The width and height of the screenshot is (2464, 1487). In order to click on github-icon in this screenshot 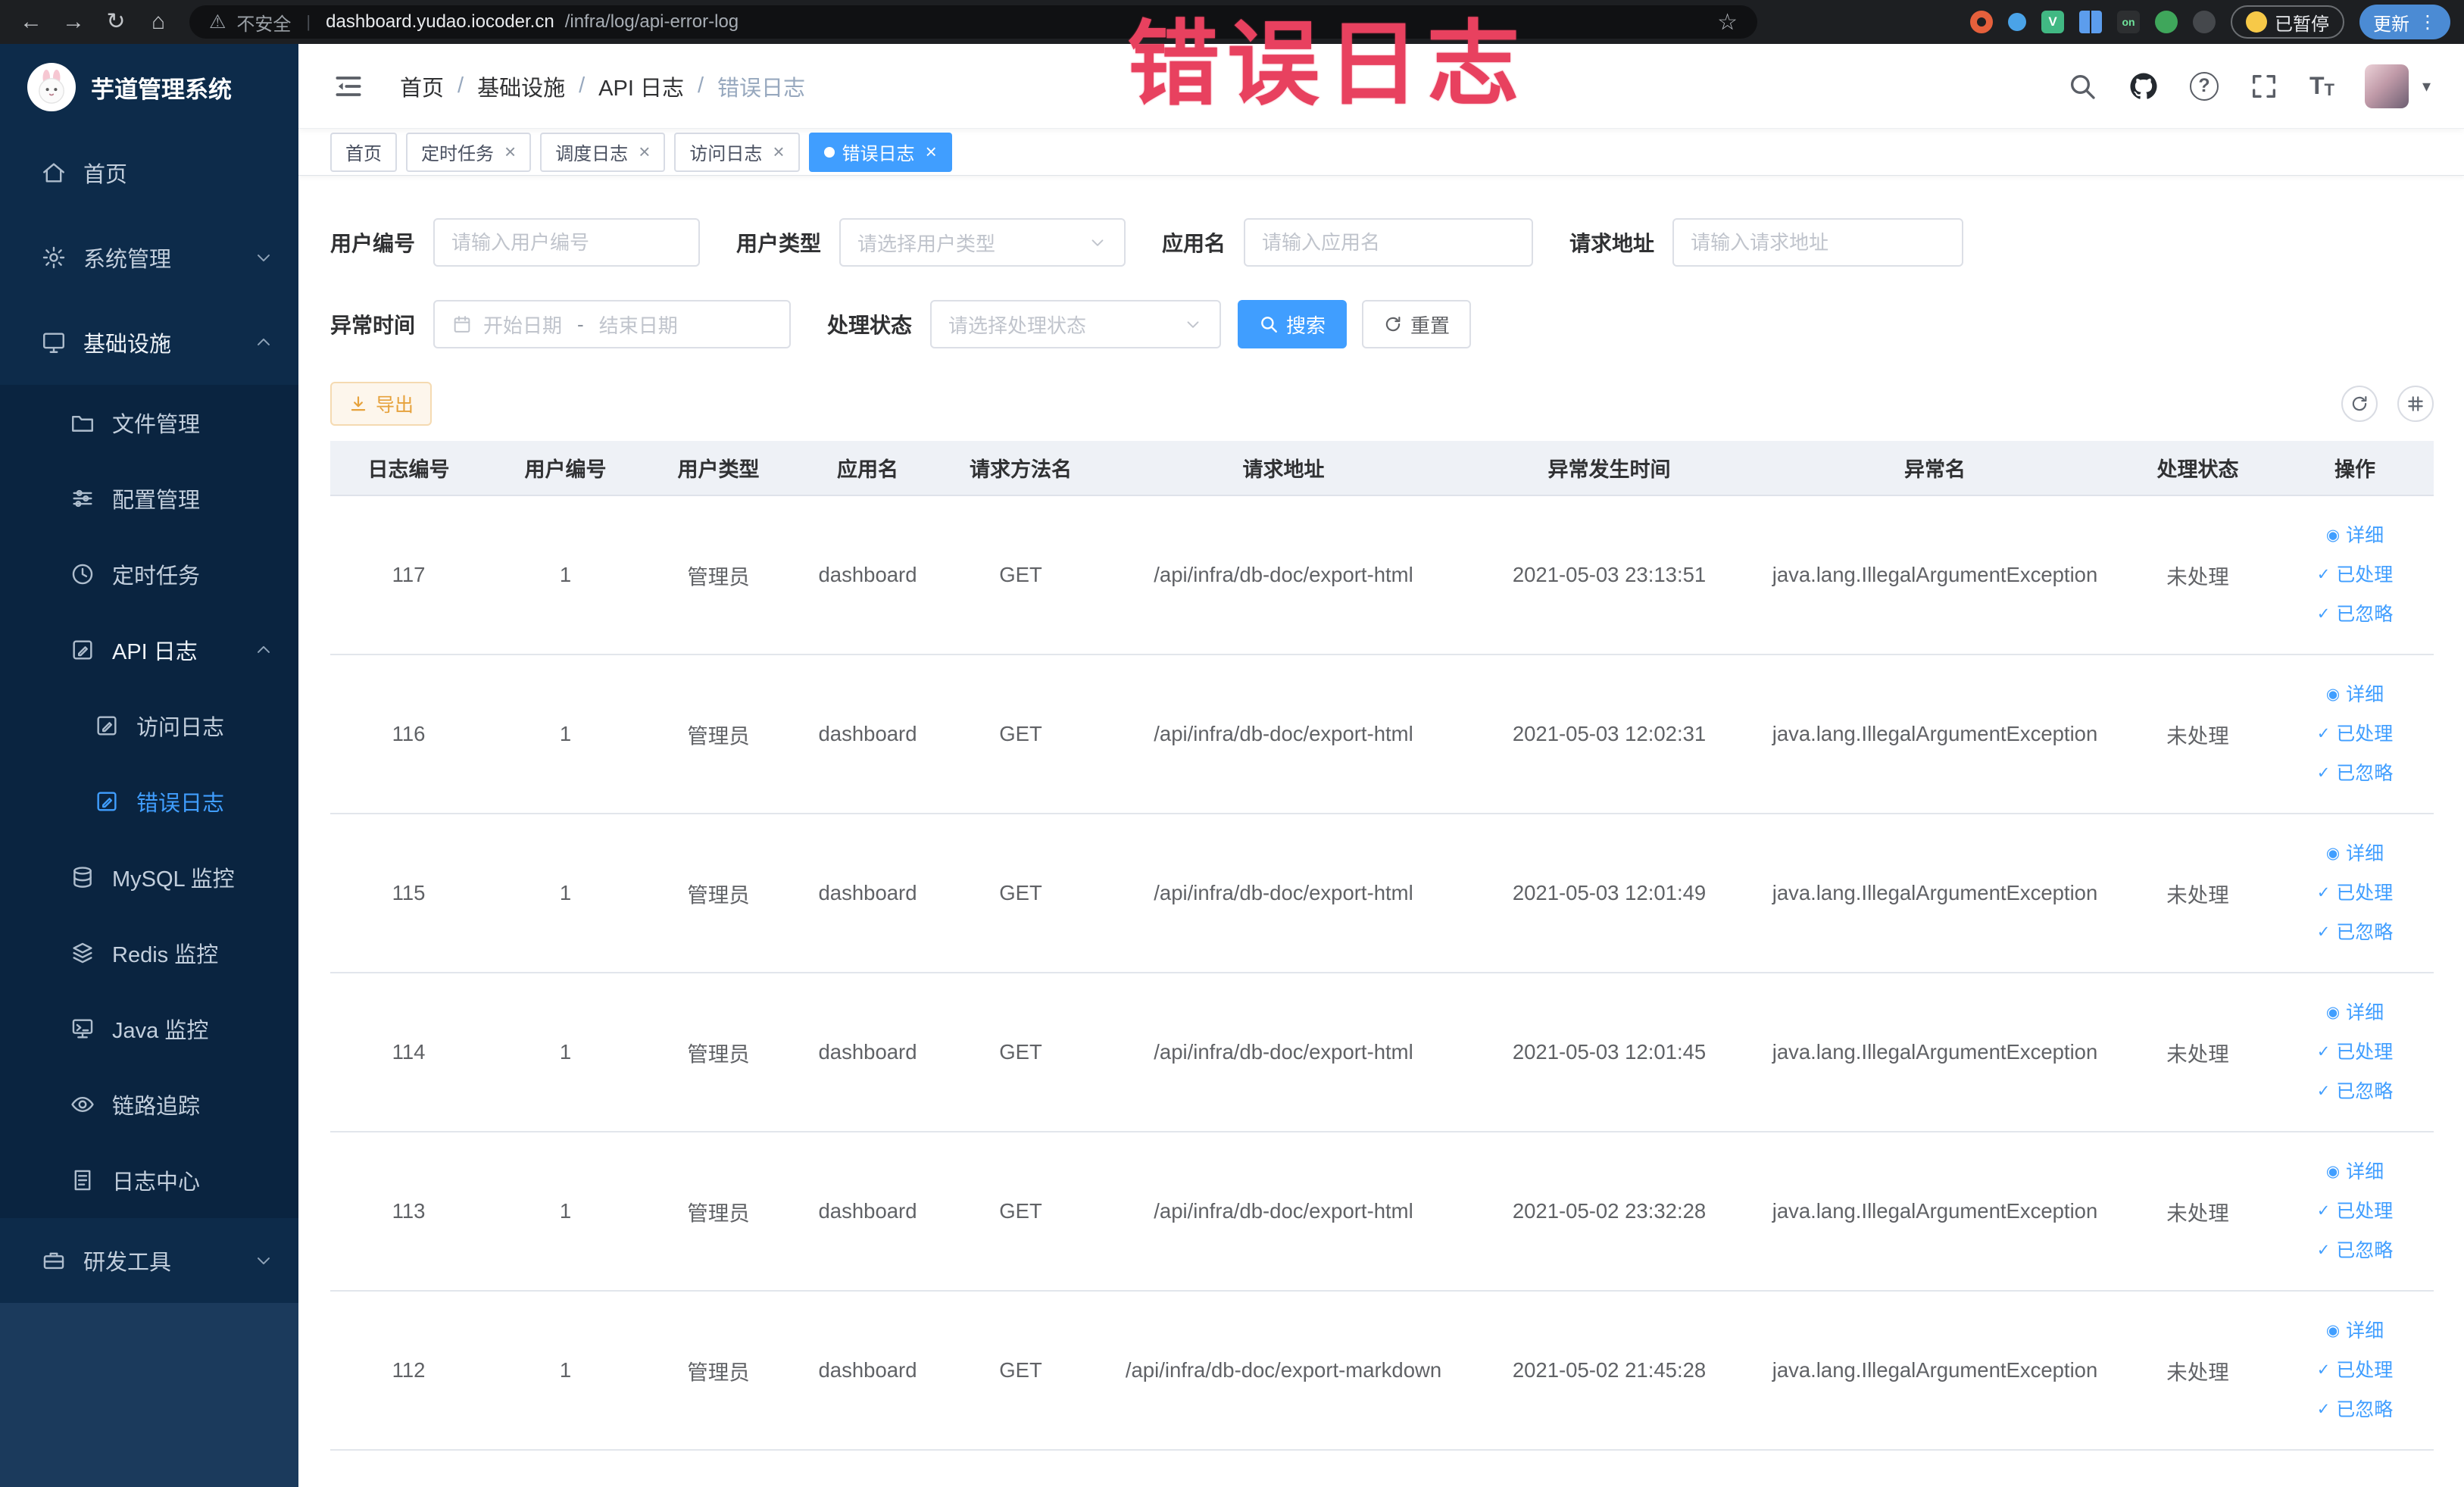, I will do `click(2144, 86)`.